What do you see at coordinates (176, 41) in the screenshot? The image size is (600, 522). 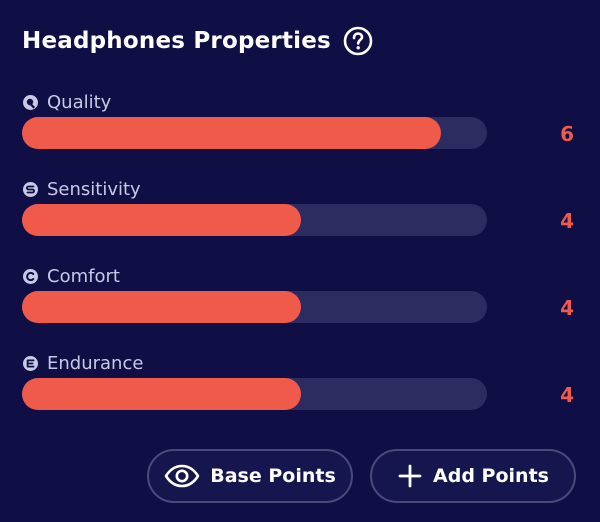 I see `panel-title: Headphones Properties` at bounding box center [176, 41].